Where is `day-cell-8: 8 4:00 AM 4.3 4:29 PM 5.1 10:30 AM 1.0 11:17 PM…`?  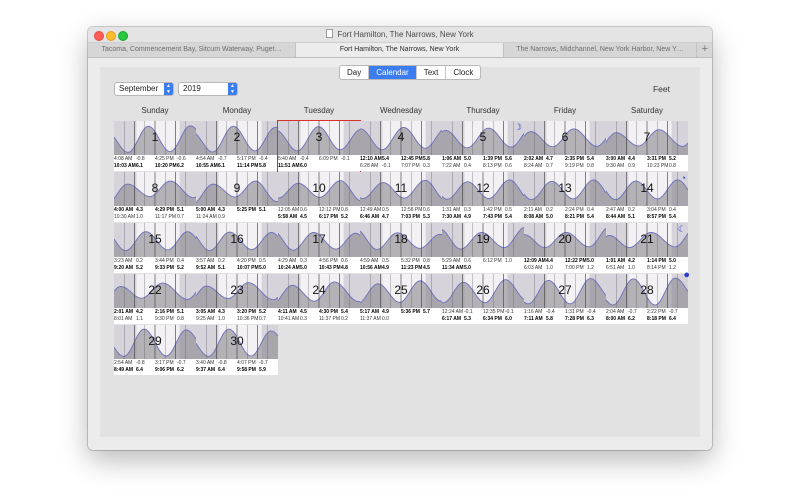 day-cell-8: 8 4:00 AM 4.3 4:29 PM 5.1 10:30 AM 1.0 11:17 PM… is located at coordinates (155, 197).